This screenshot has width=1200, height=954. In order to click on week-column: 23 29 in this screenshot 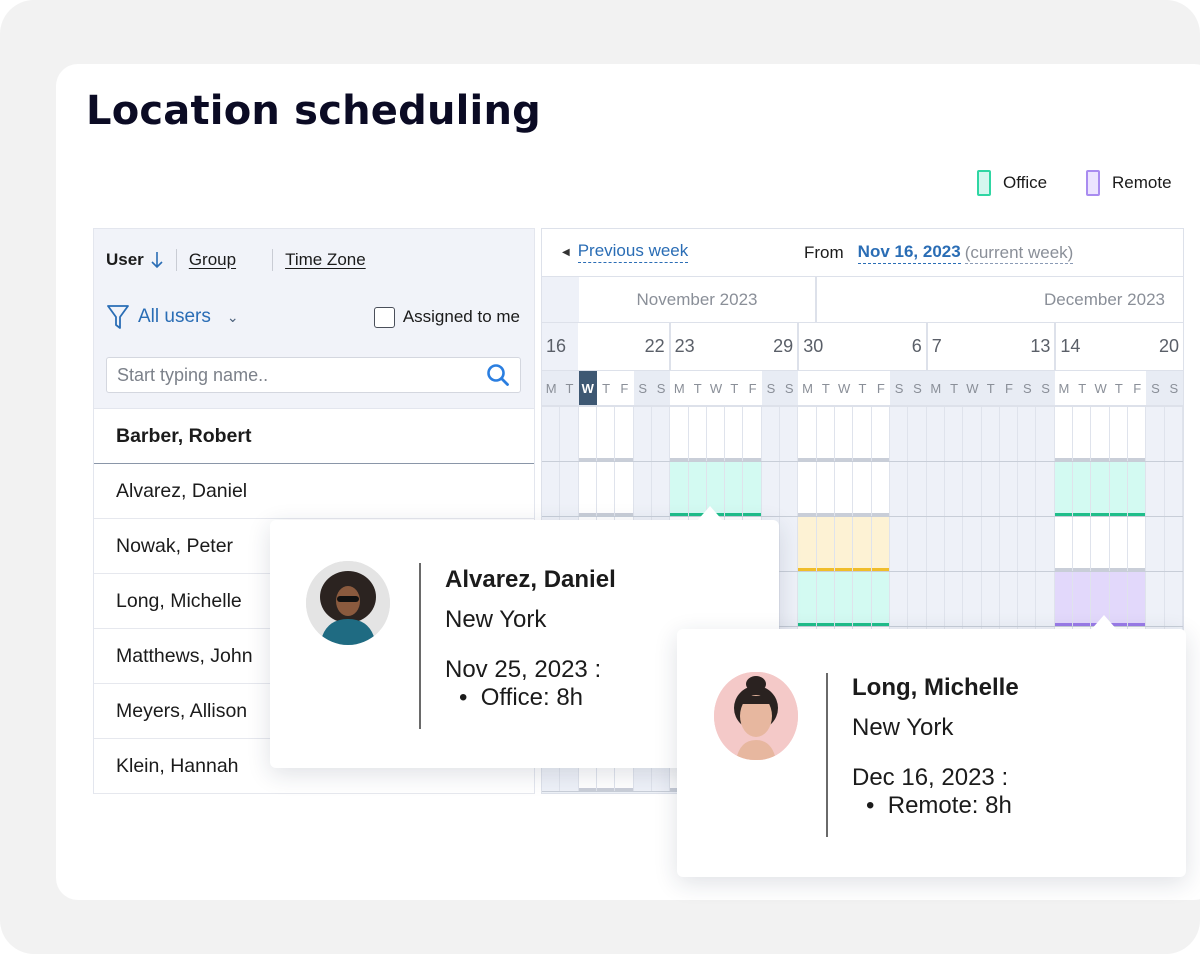, I will do `click(735, 346)`.